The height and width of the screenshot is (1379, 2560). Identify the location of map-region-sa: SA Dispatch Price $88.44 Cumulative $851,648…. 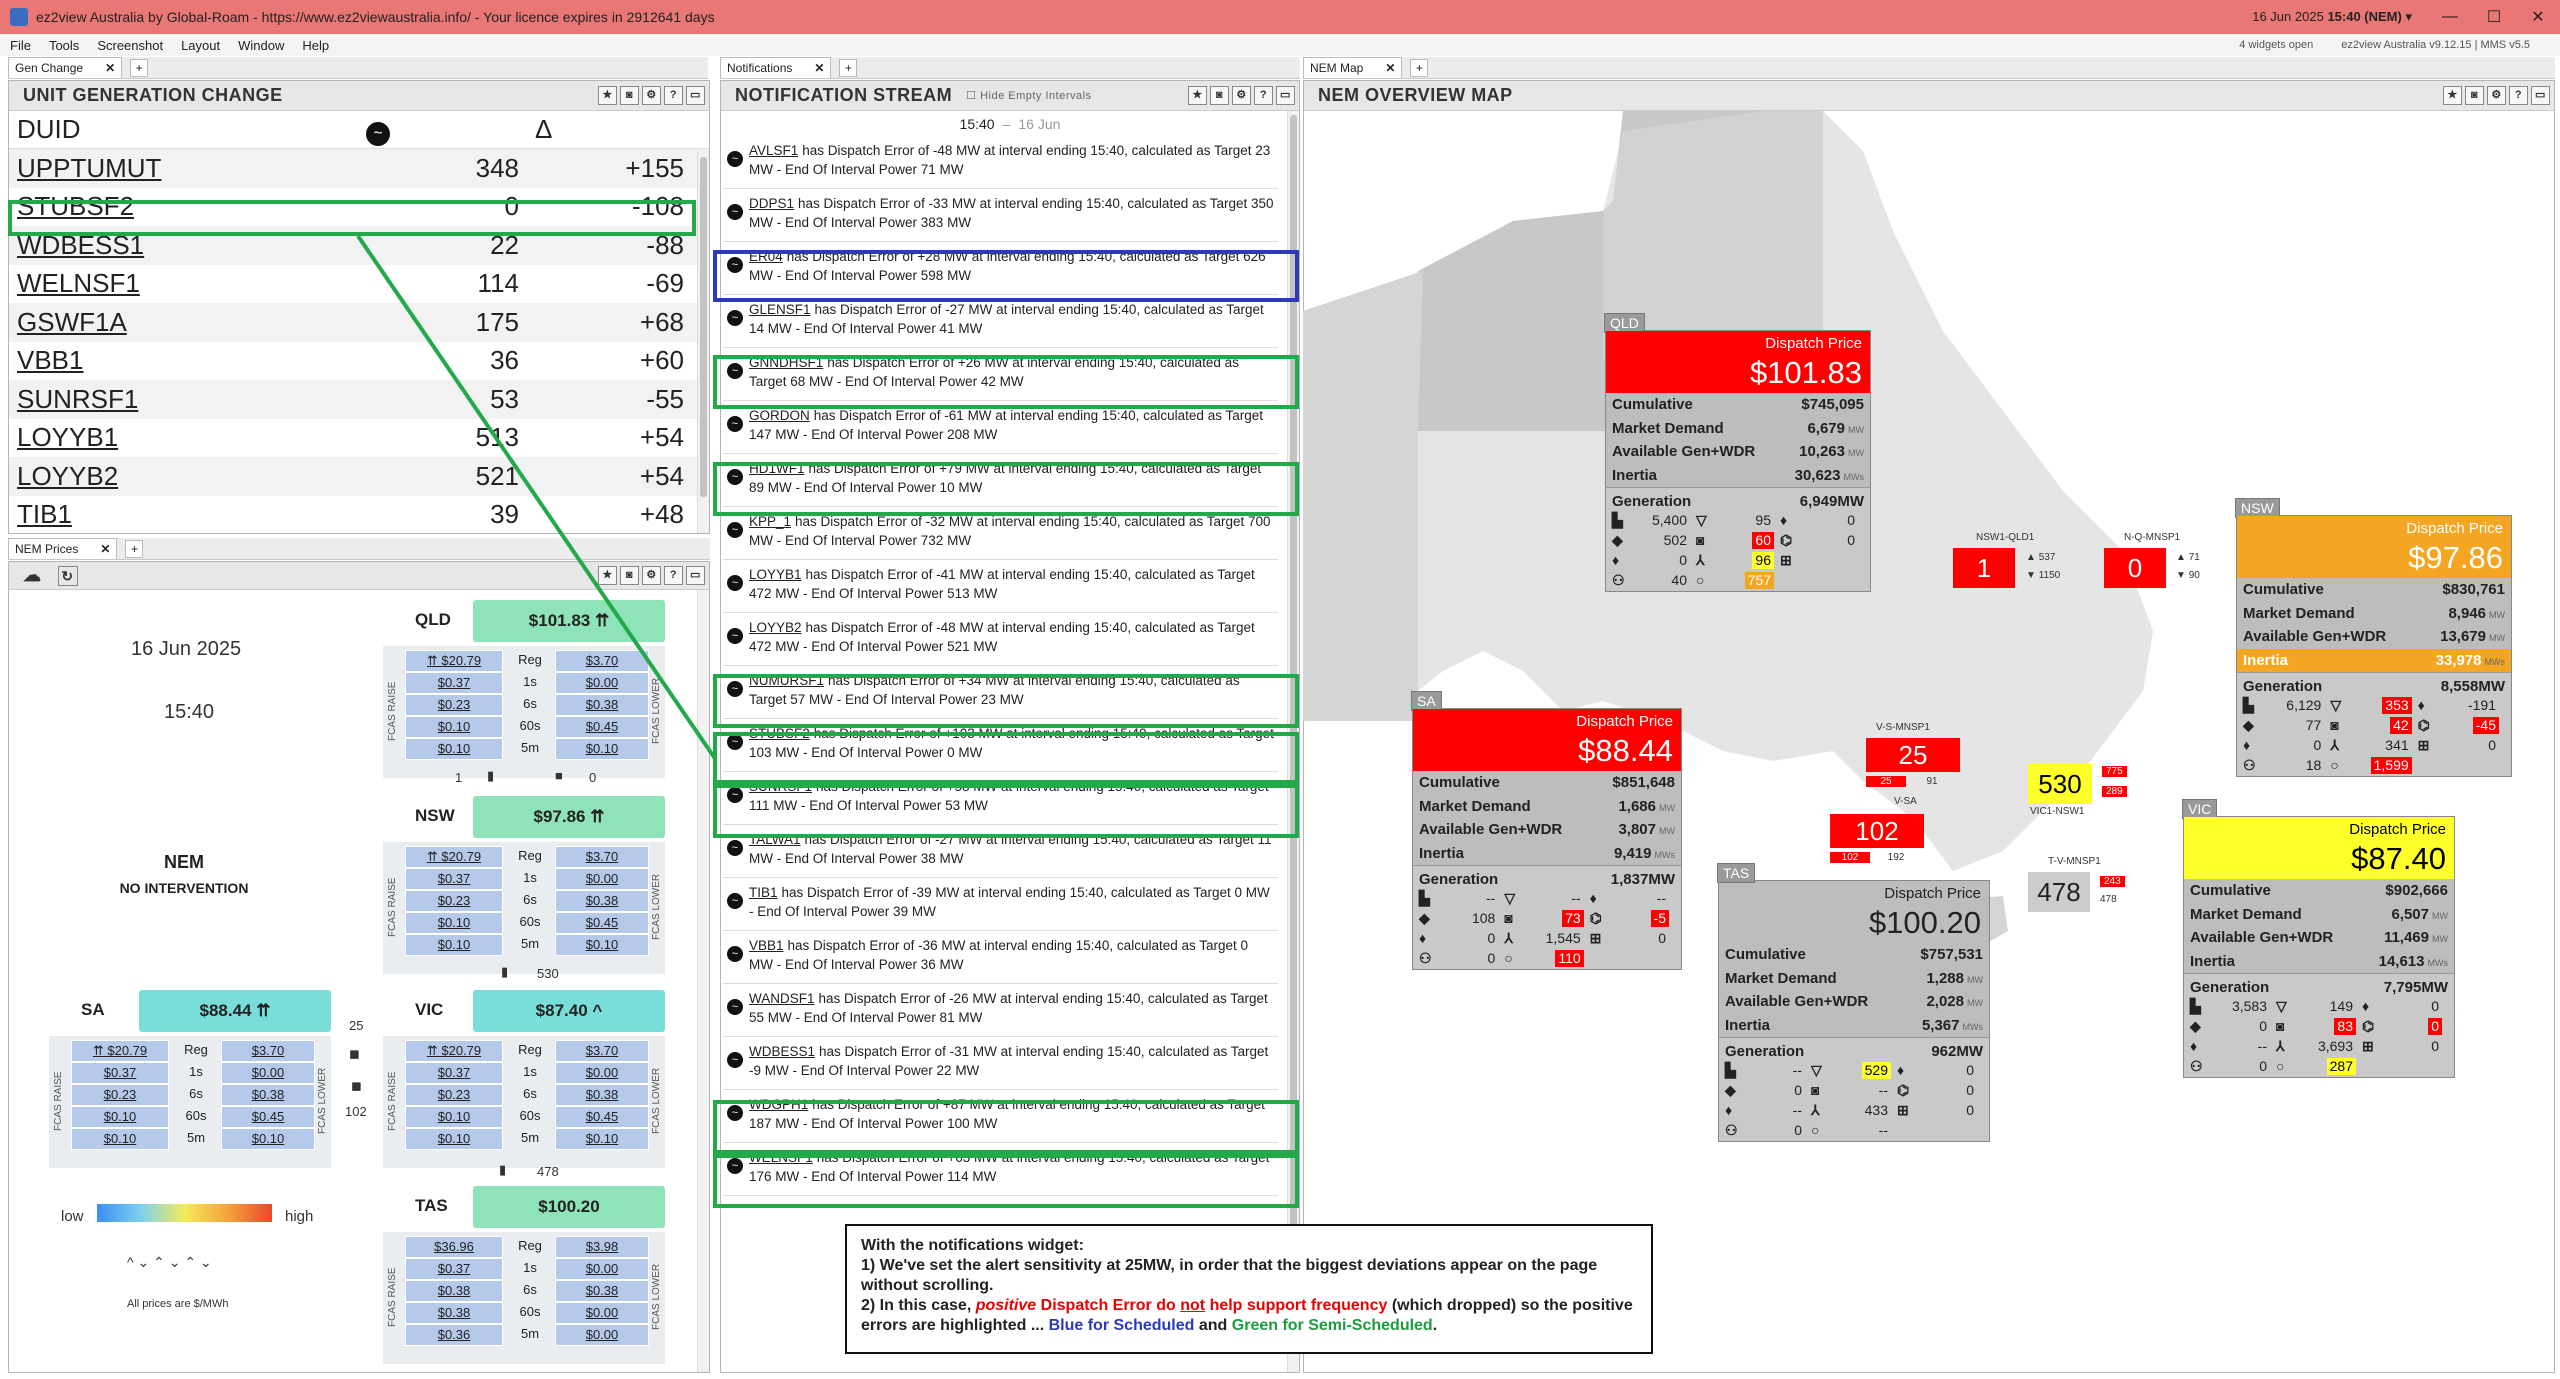
(1546, 830).